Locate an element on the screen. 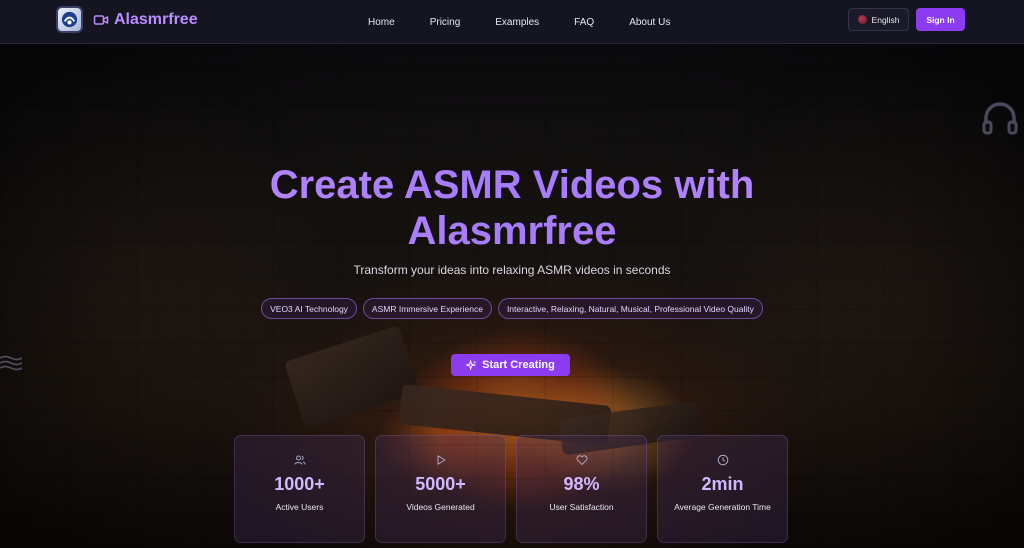  stat-card-average-generation-time: 2min Average Generation Time is located at coordinates (722, 489).